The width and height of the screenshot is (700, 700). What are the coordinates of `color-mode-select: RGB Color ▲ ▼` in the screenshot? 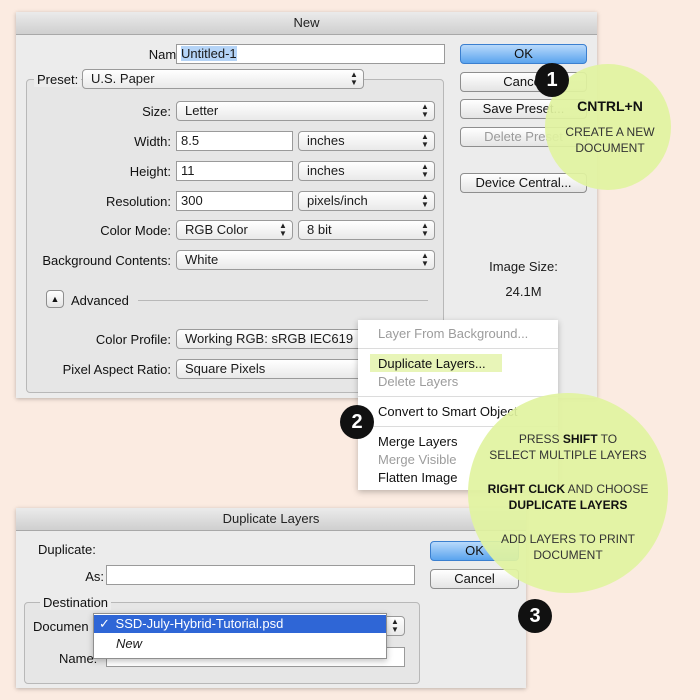 It's located at (234, 230).